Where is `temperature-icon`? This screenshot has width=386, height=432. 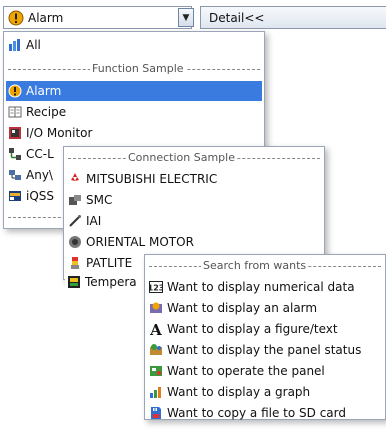 temperature-icon is located at coordinates (74, 282).